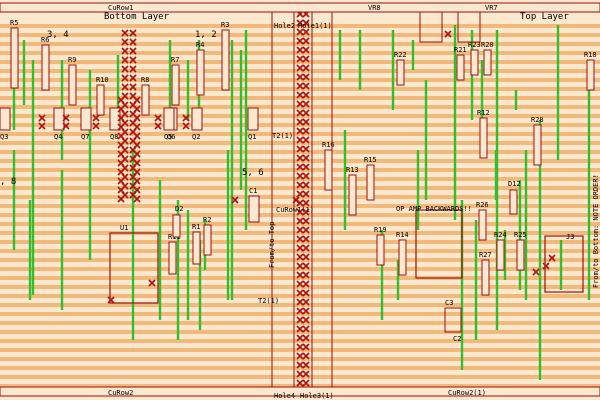  Describe the element at coordinates (254, 209) in the screenshot. I see `capacitor-c1` at that location.